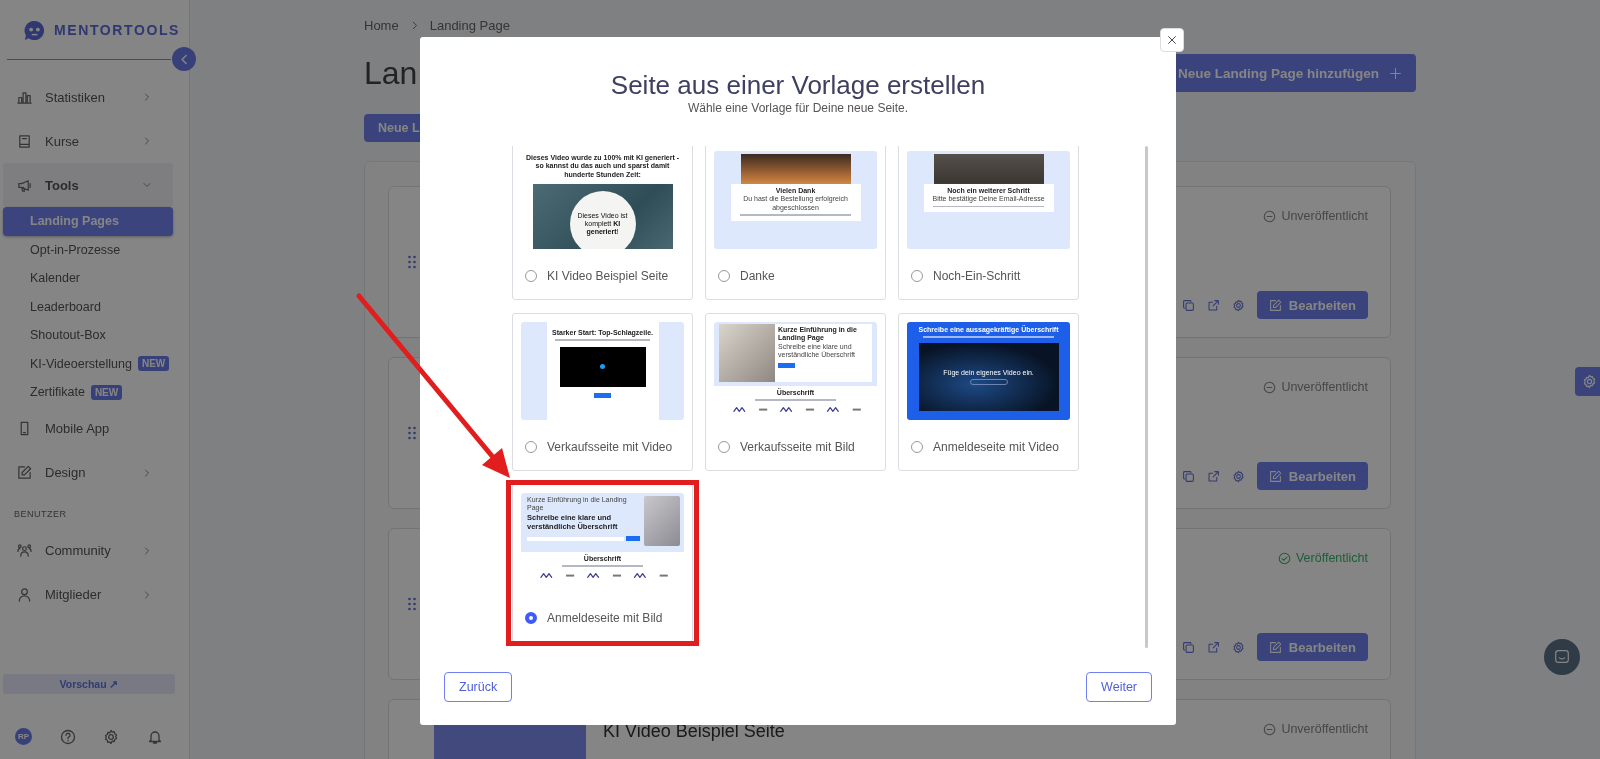 The image size is (1600, 759). Describe the element at coordinates (610, 447) in the screenshot. I see `template-name: Verkaufsseite mit Video` at that location.